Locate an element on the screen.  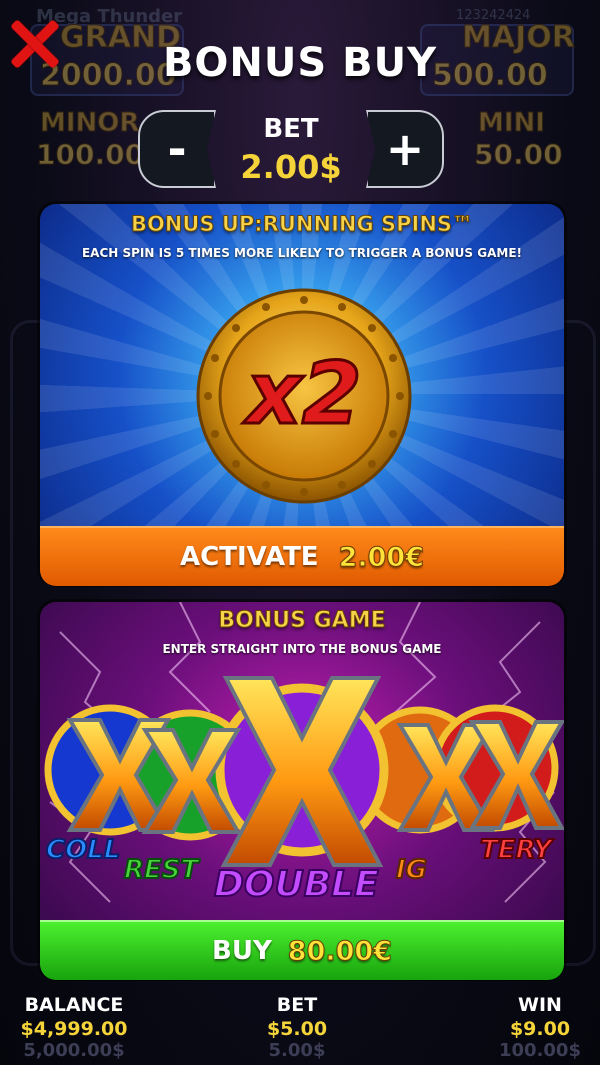
footer-win: WIN $9.00 100.00$ is located at coordinates (540, 1027).